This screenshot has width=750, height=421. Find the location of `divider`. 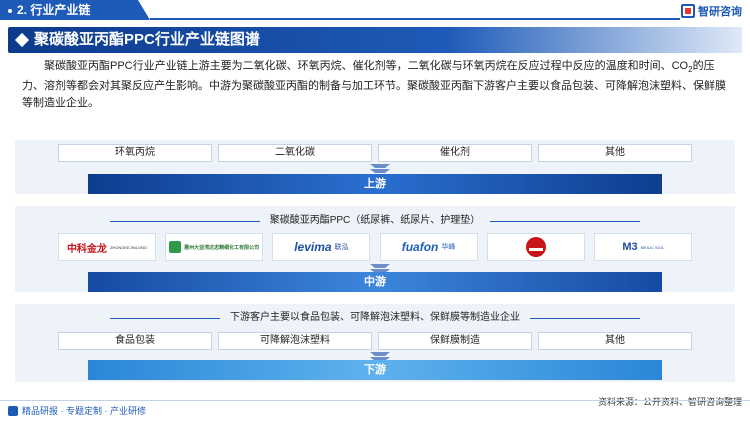

divider is located at coordinates (415, 19).